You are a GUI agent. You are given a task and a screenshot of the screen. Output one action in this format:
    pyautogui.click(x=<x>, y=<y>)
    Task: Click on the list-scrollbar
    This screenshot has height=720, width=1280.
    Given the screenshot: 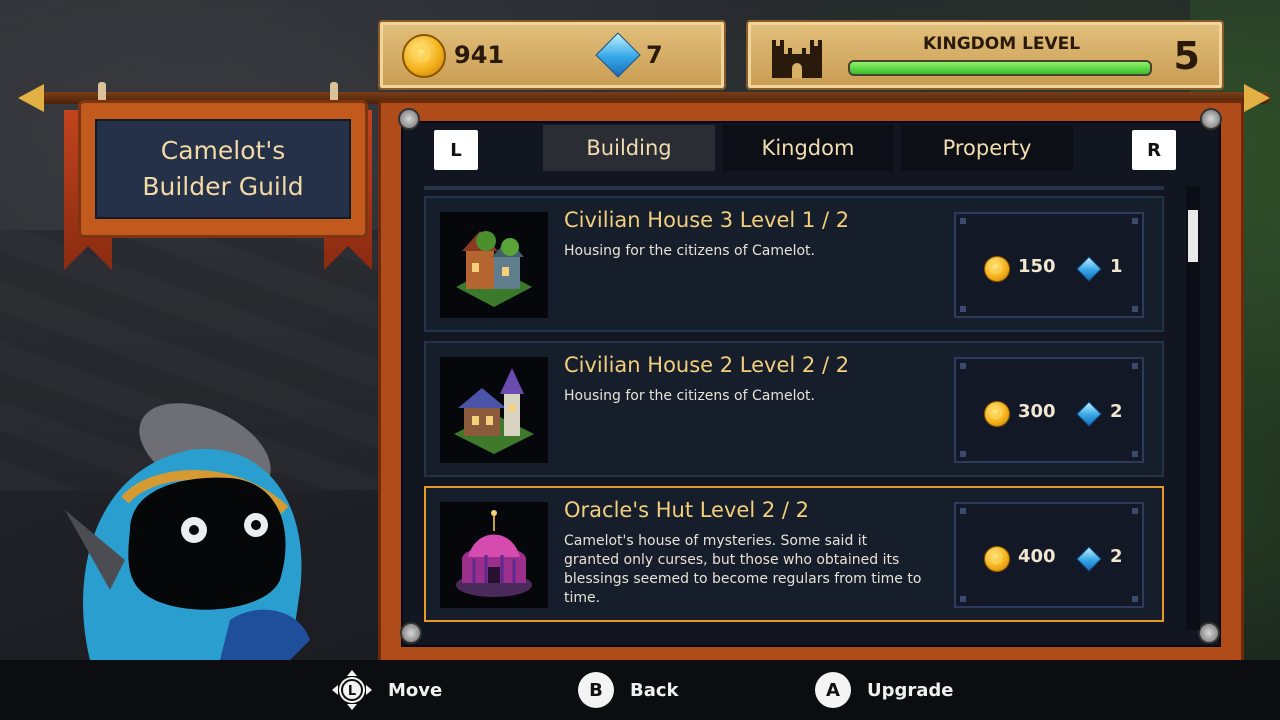 What is the action you would take?
    pyautogui.click(x=1193, y=408)
    